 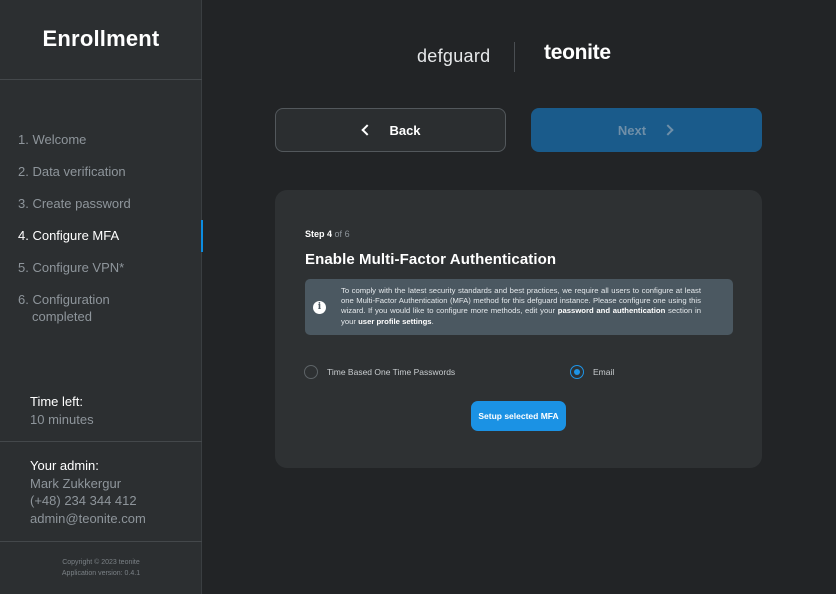 What do you see at coordinates (62, 419) in the screenshot?
I see `time-left-value: 10 minutes` at bounding box center [62, 419].